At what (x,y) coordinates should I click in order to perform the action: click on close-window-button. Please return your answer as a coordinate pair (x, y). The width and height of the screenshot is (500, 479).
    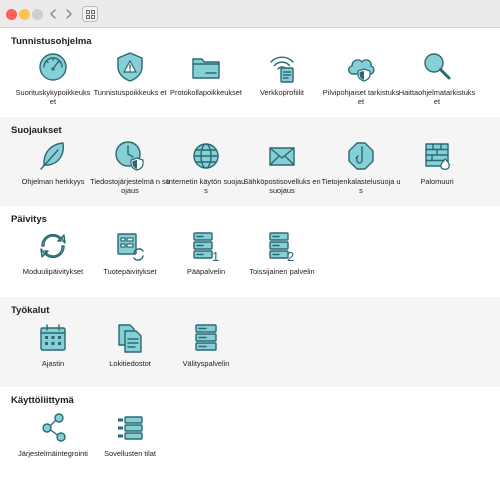
    Looking at the image, I should click on (11, 14).